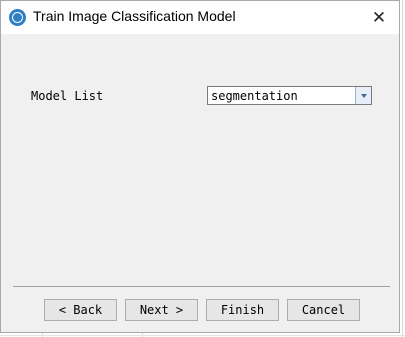  Describe the element at coordinates (254, 96) in the screenshot. I see `model-list-value: segmentation` at that location.